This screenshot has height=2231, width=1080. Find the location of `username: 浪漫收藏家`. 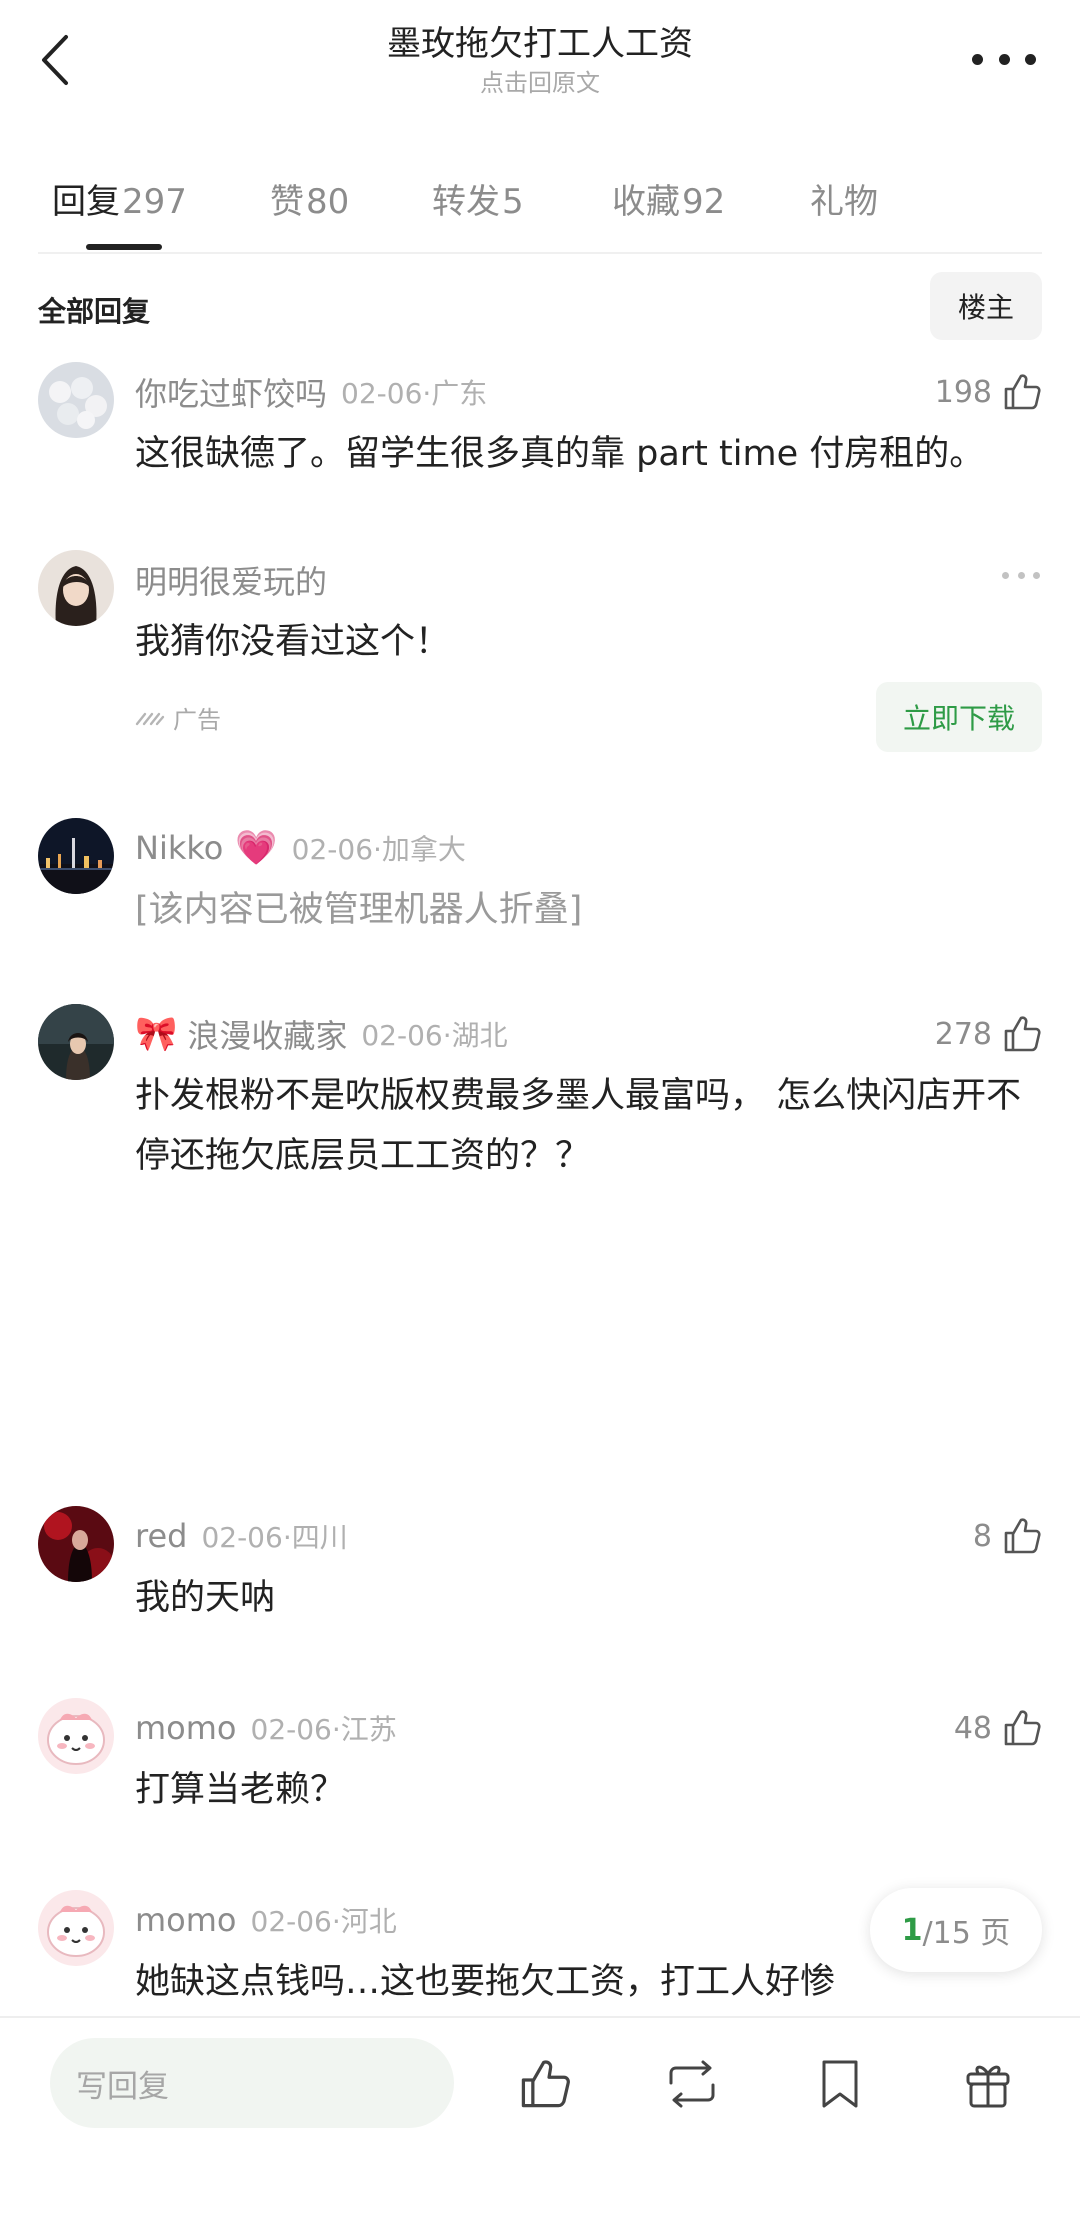

username: 浪漫收藏家 is located at coordinates (267, 1034).